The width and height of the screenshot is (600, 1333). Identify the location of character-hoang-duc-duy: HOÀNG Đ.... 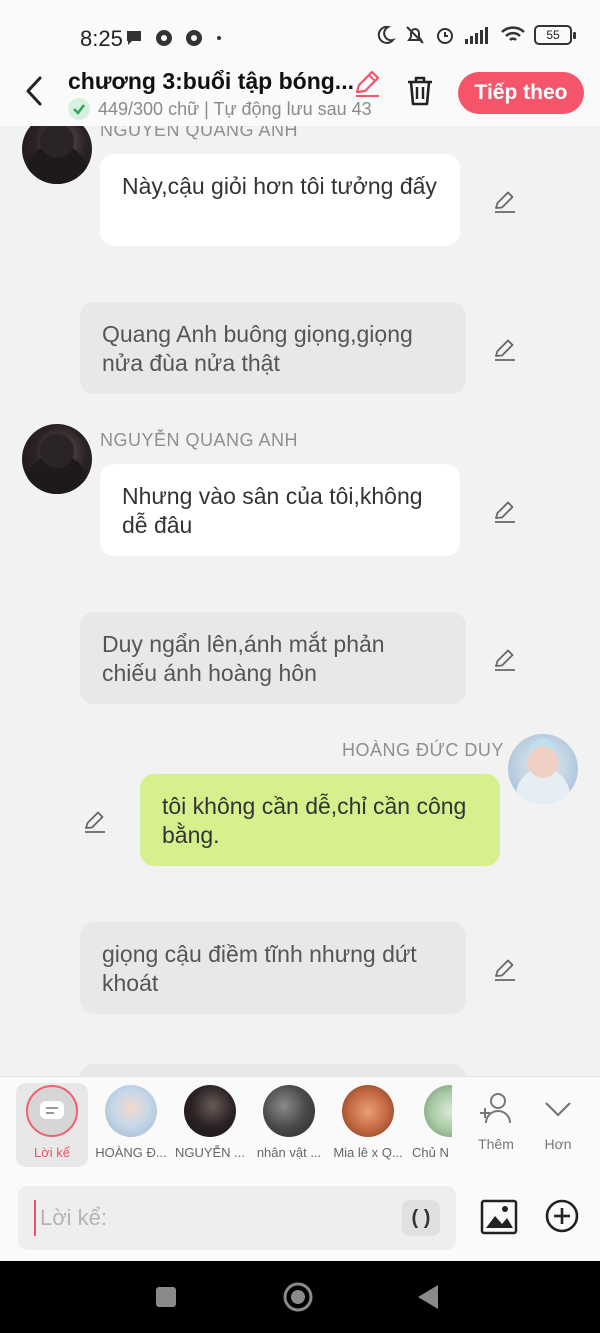
(131, 1121).